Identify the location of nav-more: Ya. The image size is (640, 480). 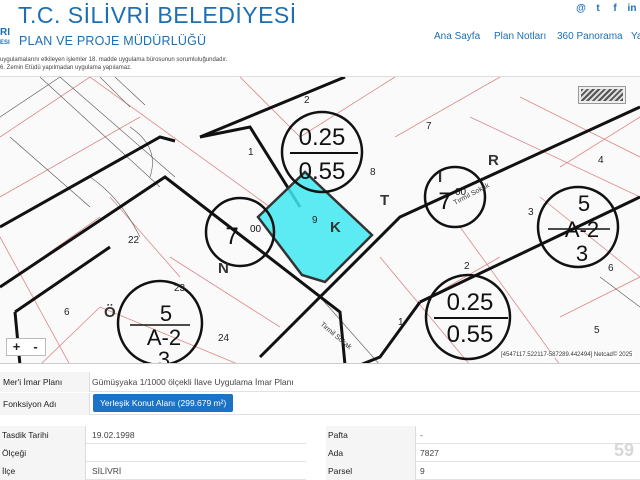
(635, 36).